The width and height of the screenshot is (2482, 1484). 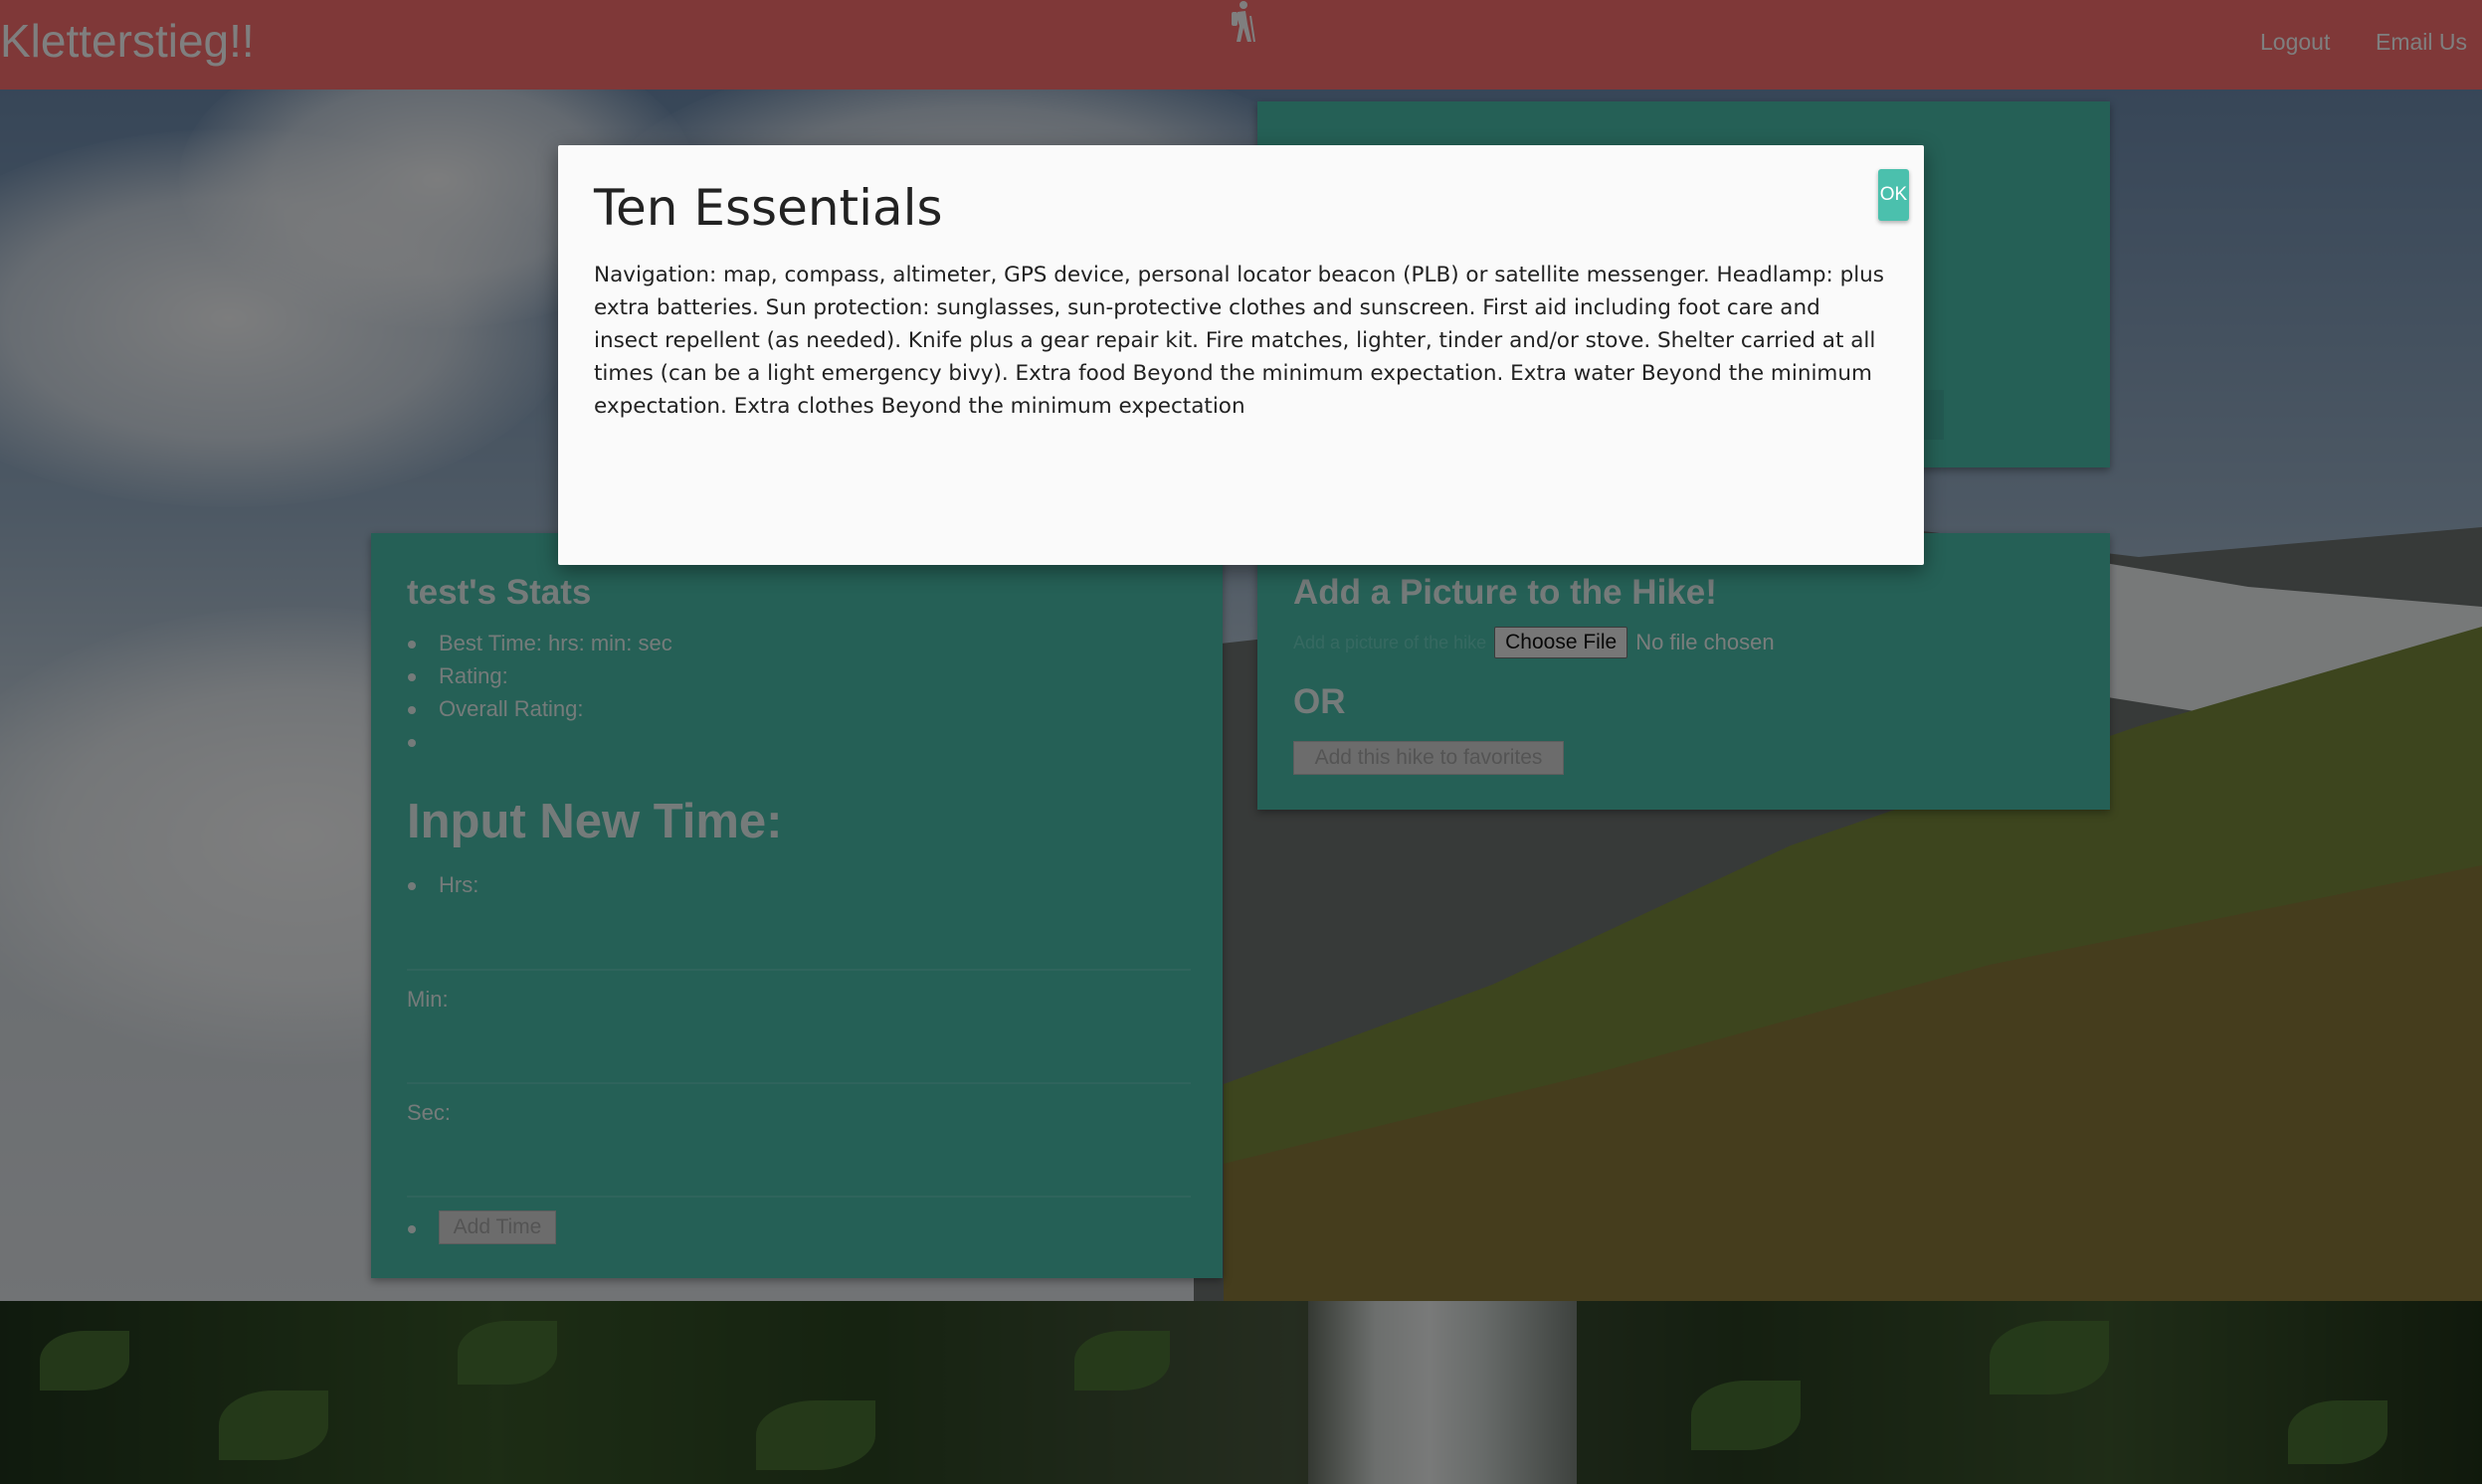 What do you see at coordinates (768, 208) in the screenshot?
I see `modal-title: Ten Essentials` at bounding box center [768, 208].